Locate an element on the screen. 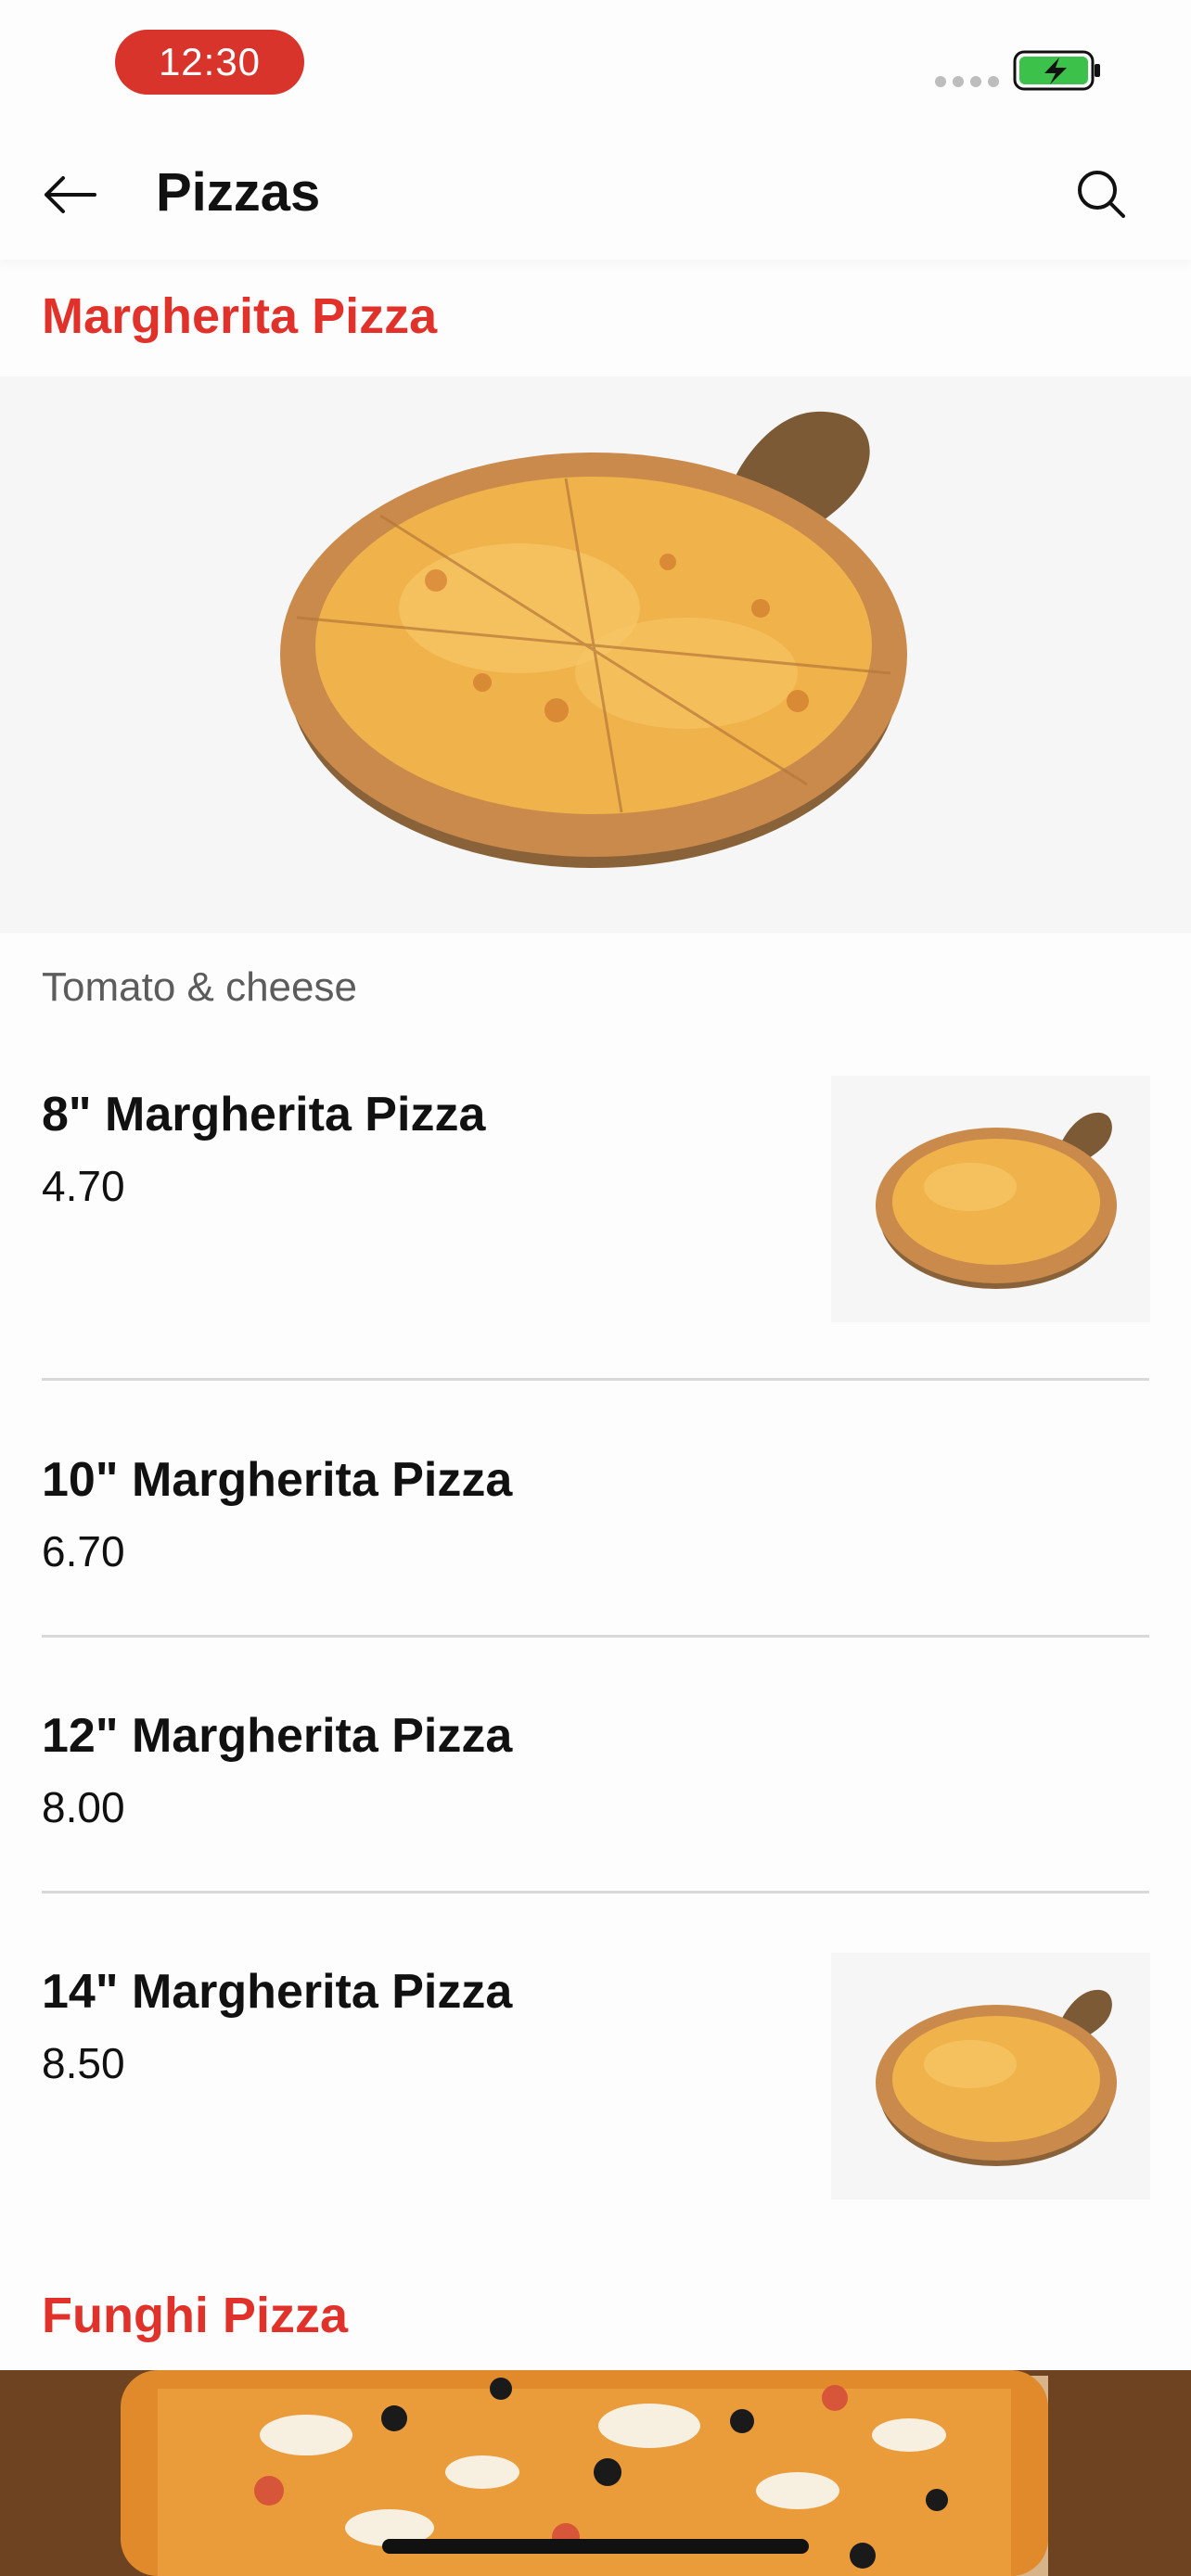 Image resolution: width=1191 pixels, height=2576 pixels. section-title-margherita: Margherita Pizza is located at coordinates (240, 316).